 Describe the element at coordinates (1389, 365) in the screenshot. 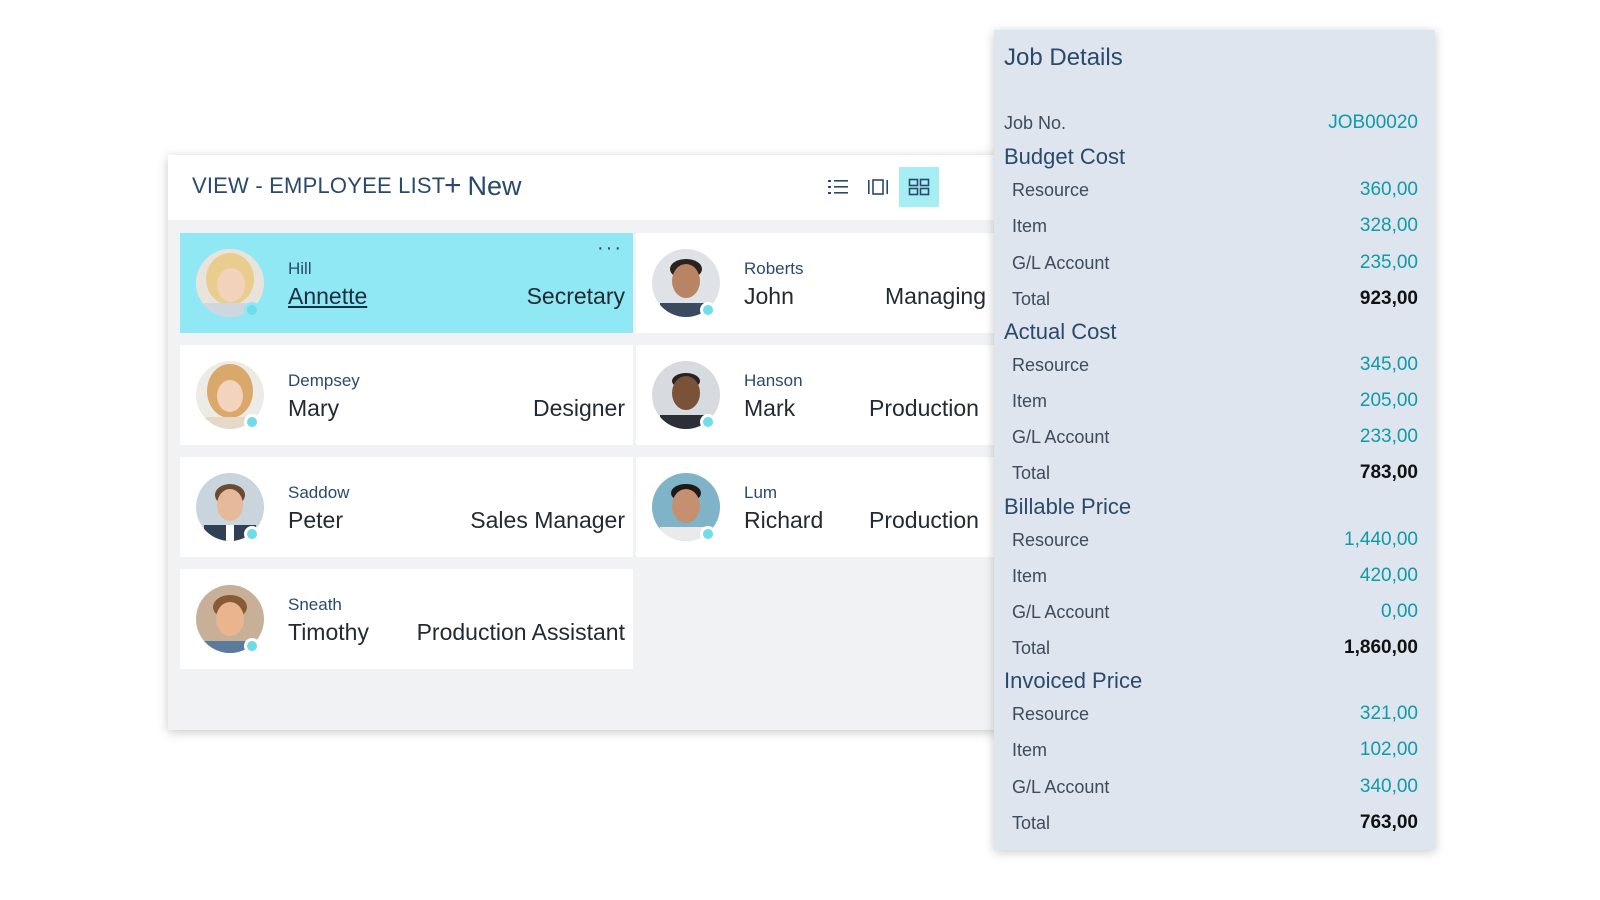

I see `row-value: 345,00` at that location.